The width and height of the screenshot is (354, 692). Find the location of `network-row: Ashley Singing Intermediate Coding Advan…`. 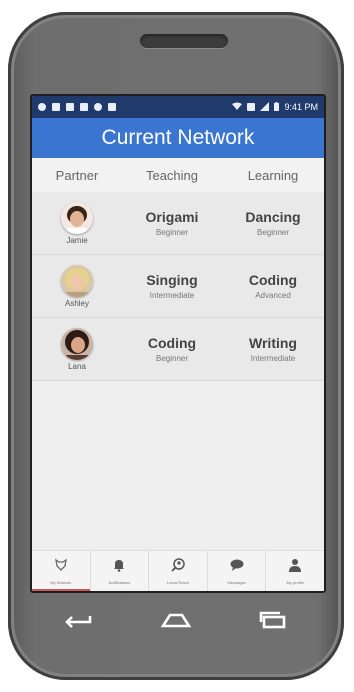

network-row: Ashley Singing Intermediate Coding Advan… is located at coordinates (178, 286).